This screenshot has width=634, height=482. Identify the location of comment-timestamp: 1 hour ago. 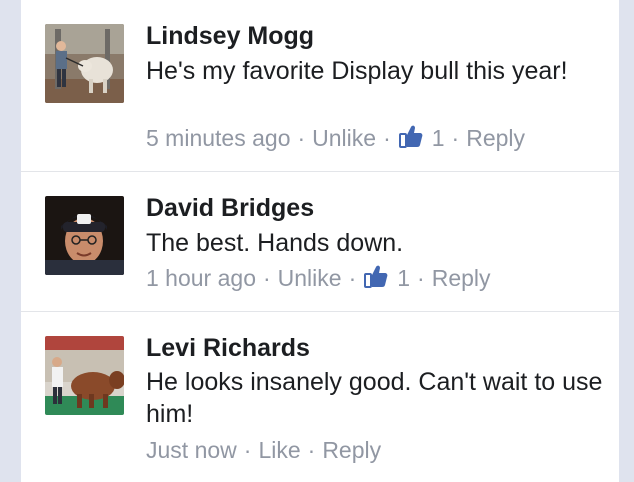
(201, 278).